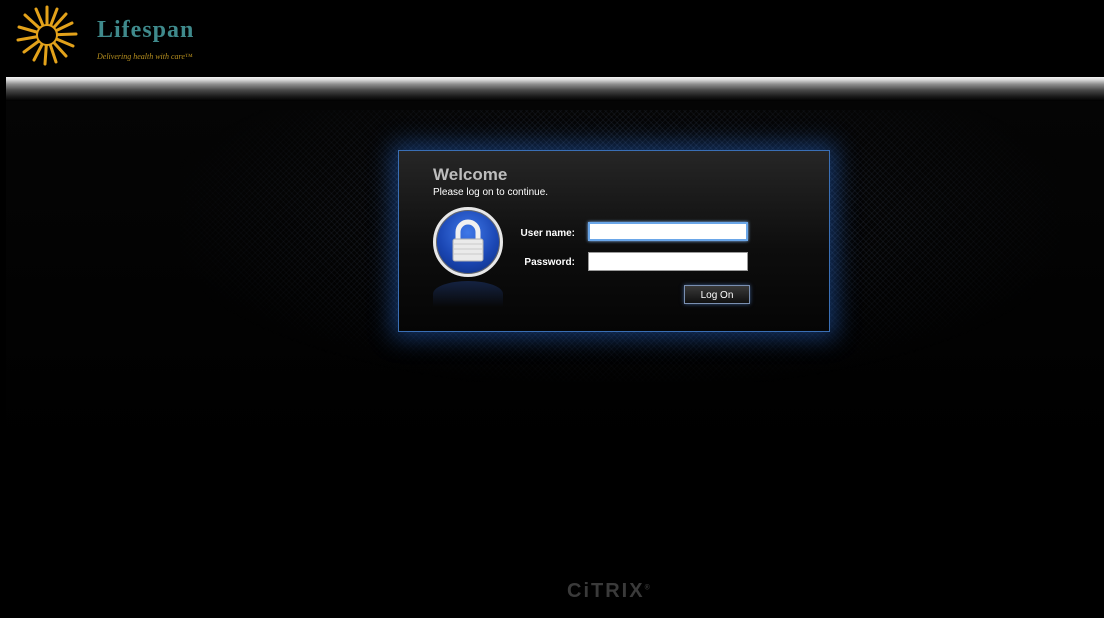 The height and width of the screenshot is (618, 1104). What do you see at coordinates (146, 30) in the screenshot?
I see `brand-name: Lifespan` at bounding box center [146, 30].